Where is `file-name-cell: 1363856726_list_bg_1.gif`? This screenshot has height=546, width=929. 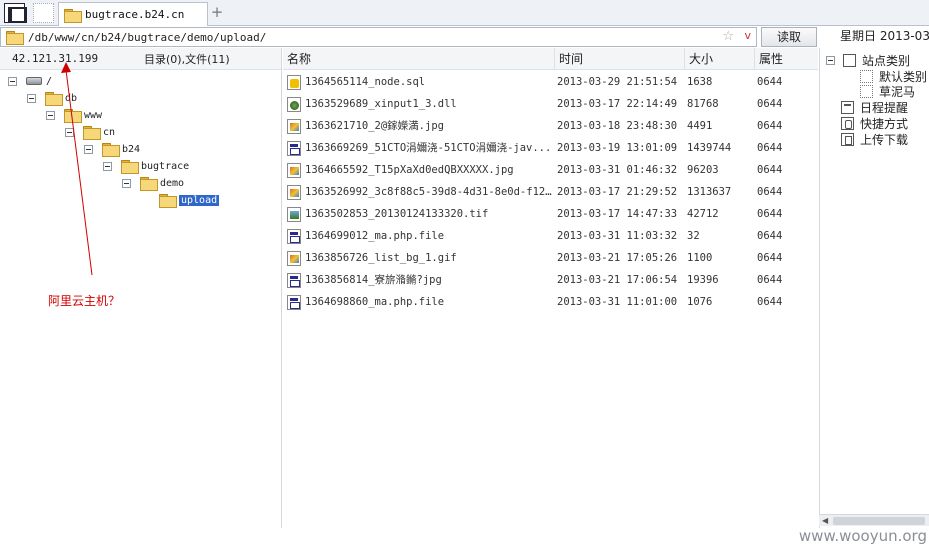
file-name-cell: 1363856726_list_bg_1.gif is located at coordinates (421, 258).